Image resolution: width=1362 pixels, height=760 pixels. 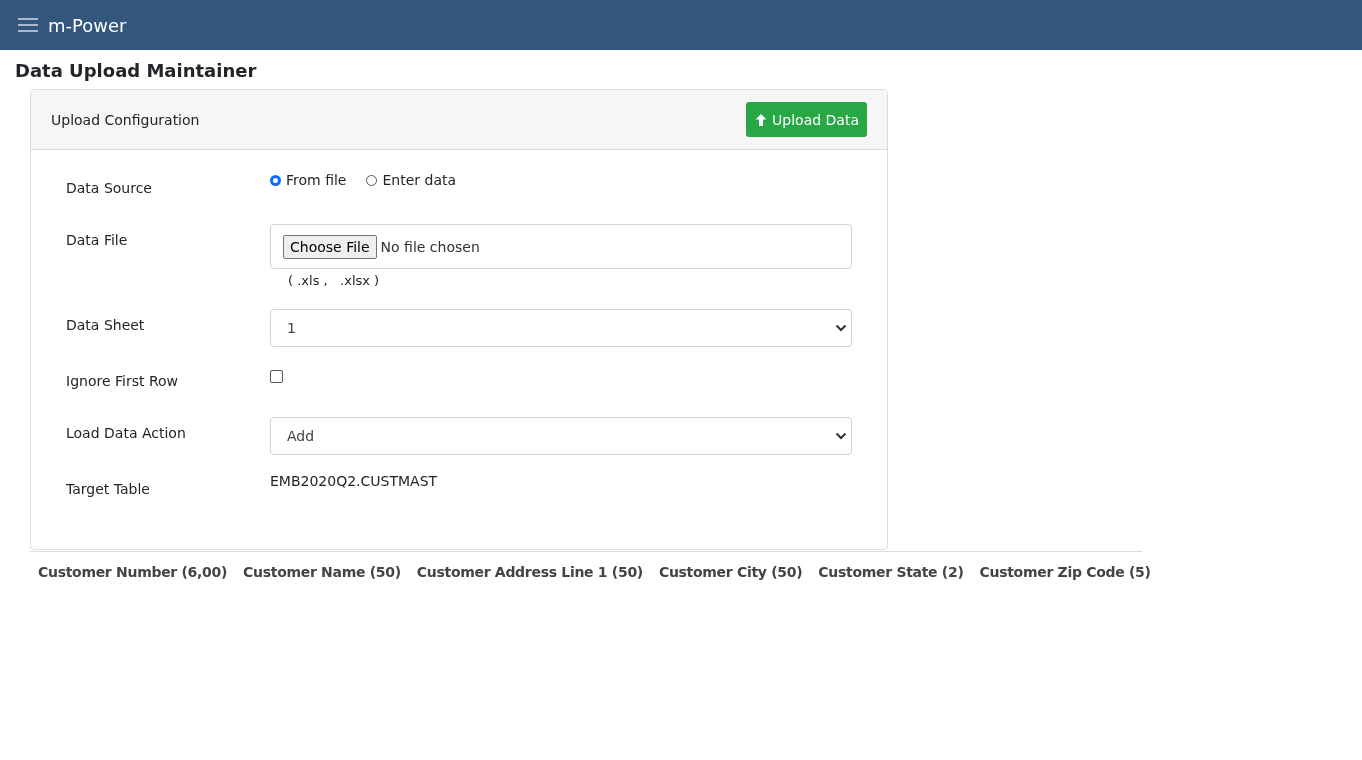 I want to click on field-label: Data File, so click(x=97, y=240).